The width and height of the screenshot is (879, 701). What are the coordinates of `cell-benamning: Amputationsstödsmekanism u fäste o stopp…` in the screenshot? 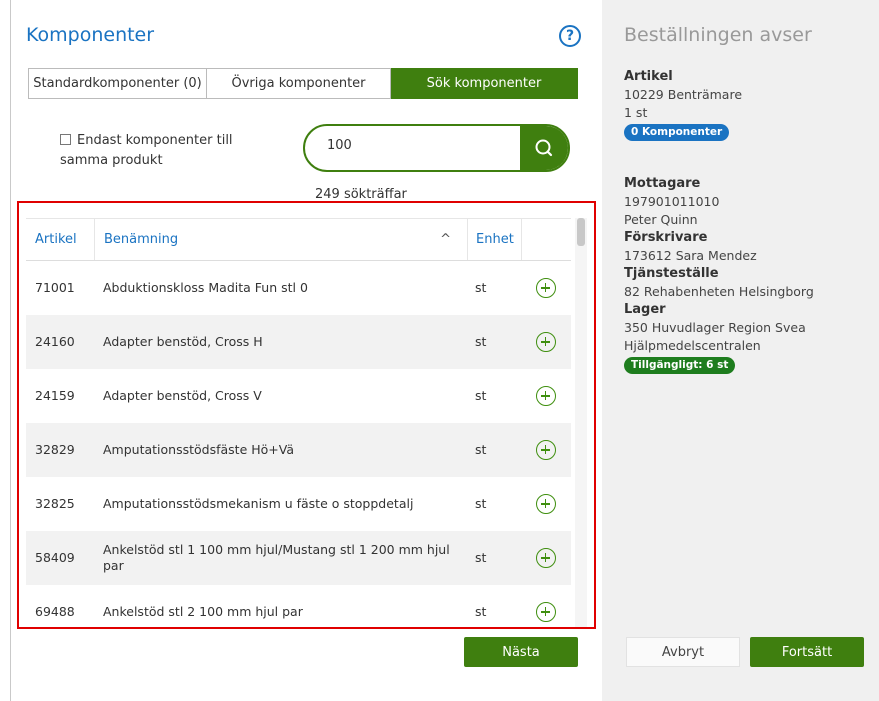 It's located at (258, 503).